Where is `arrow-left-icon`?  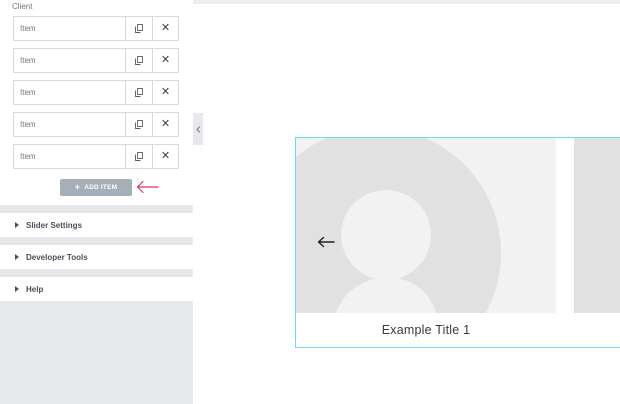
arrow-left-icon is located at coordinates (326, 242).